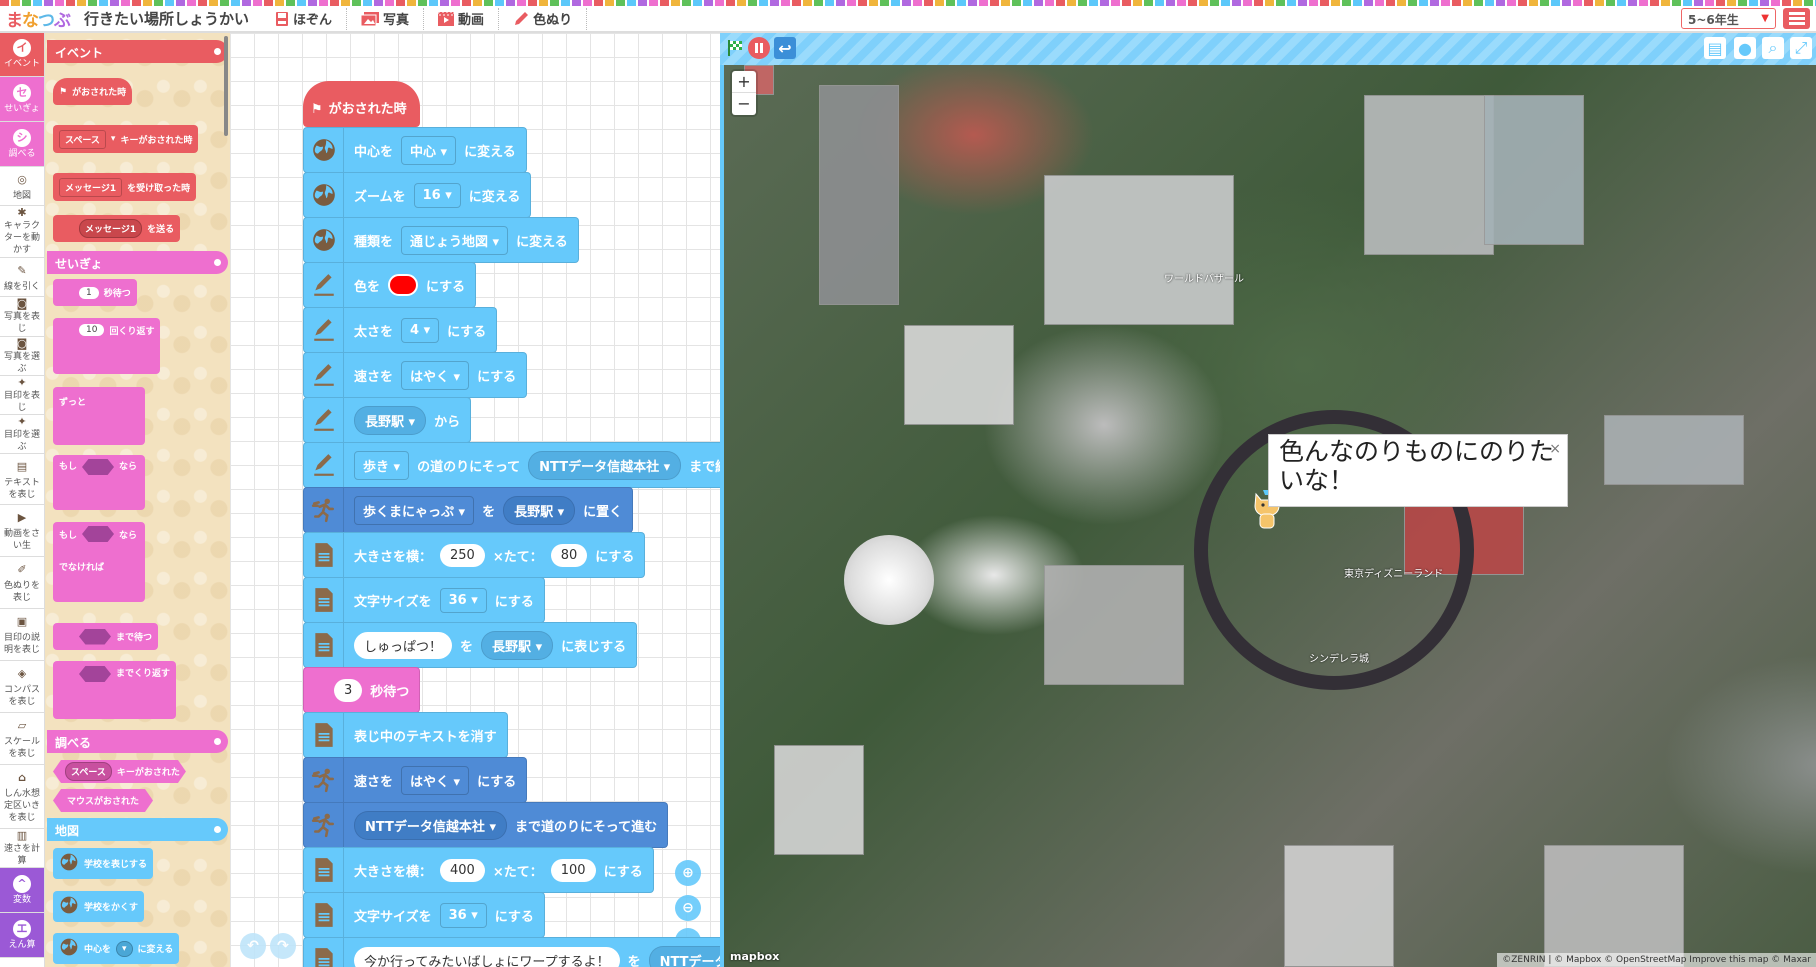  I want to click on script-block: 3 秒待つ, so click(362, 690).